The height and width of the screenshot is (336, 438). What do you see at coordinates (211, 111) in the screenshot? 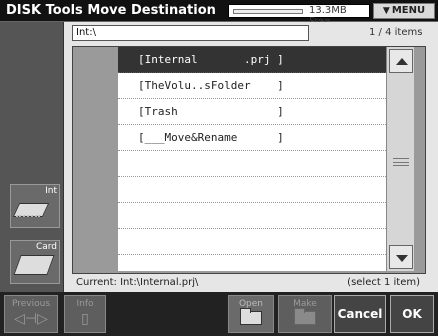
I see `list-item-label: [Trash ]` at bounding box center [211, 111].